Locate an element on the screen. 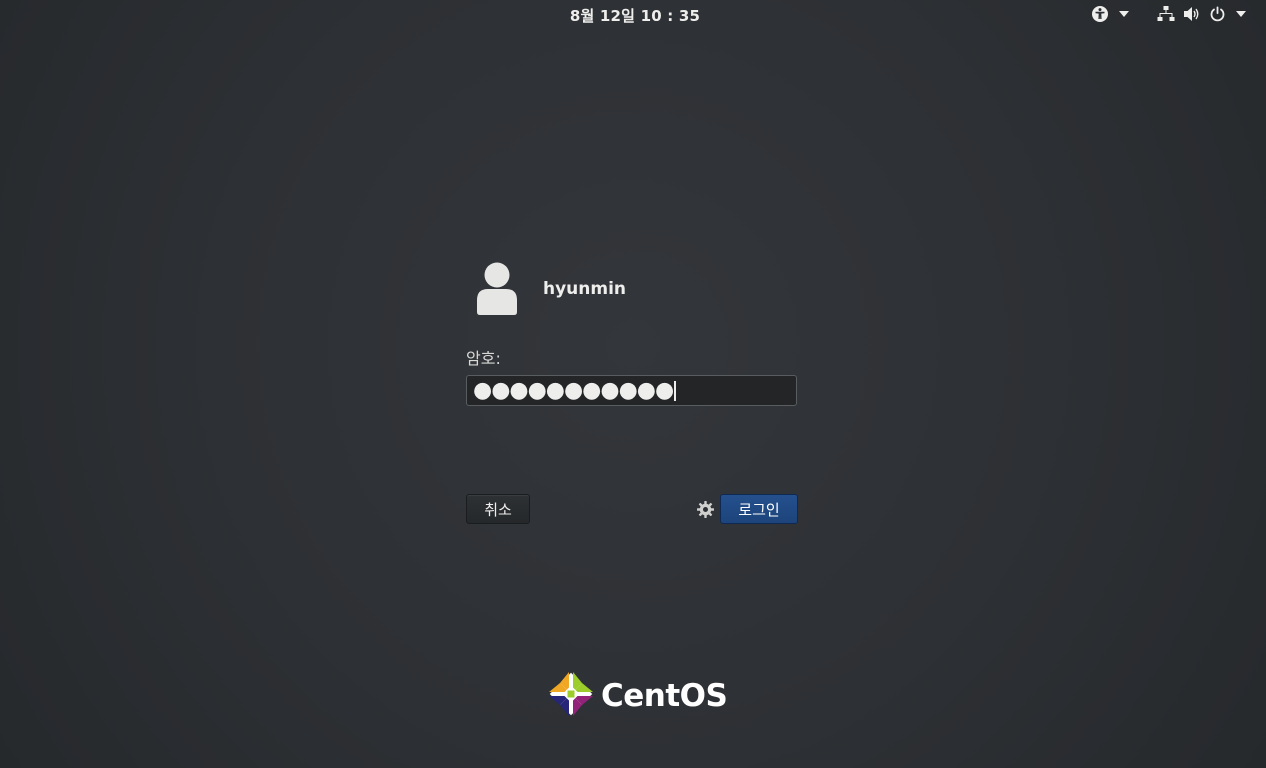 The image size is (1266, 768). top-bar: 8월 12일 10 : 35 is located at coordinates (633, 14).